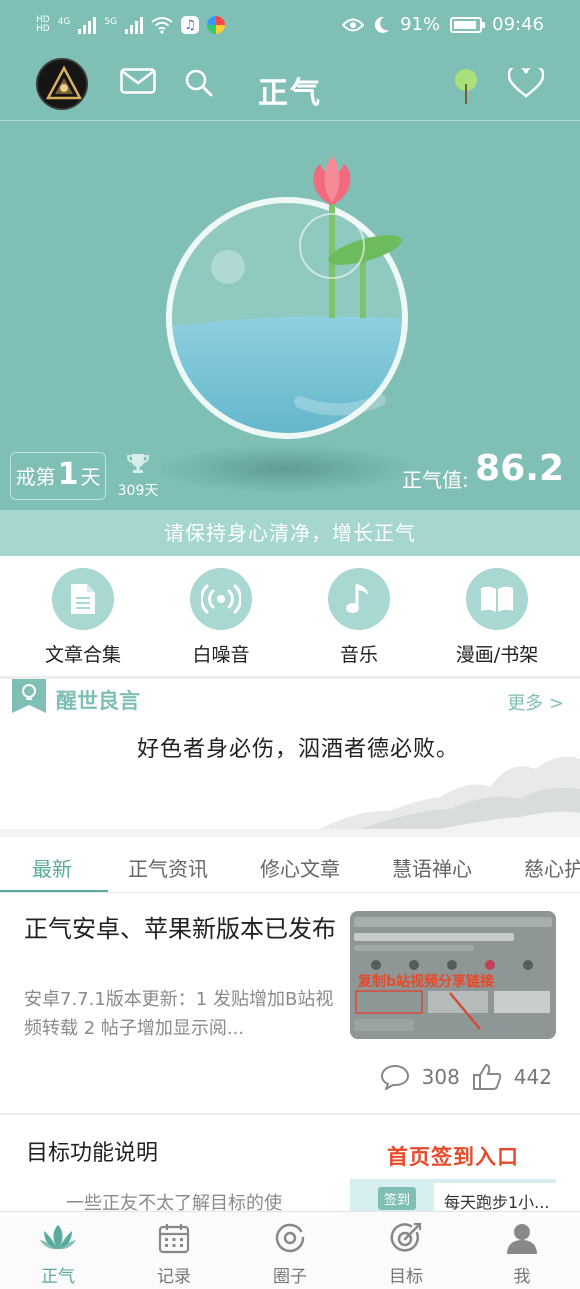 This screenshot has width=580, height=1289. I want to click on quit-suffix: 天, so click(90, 477).